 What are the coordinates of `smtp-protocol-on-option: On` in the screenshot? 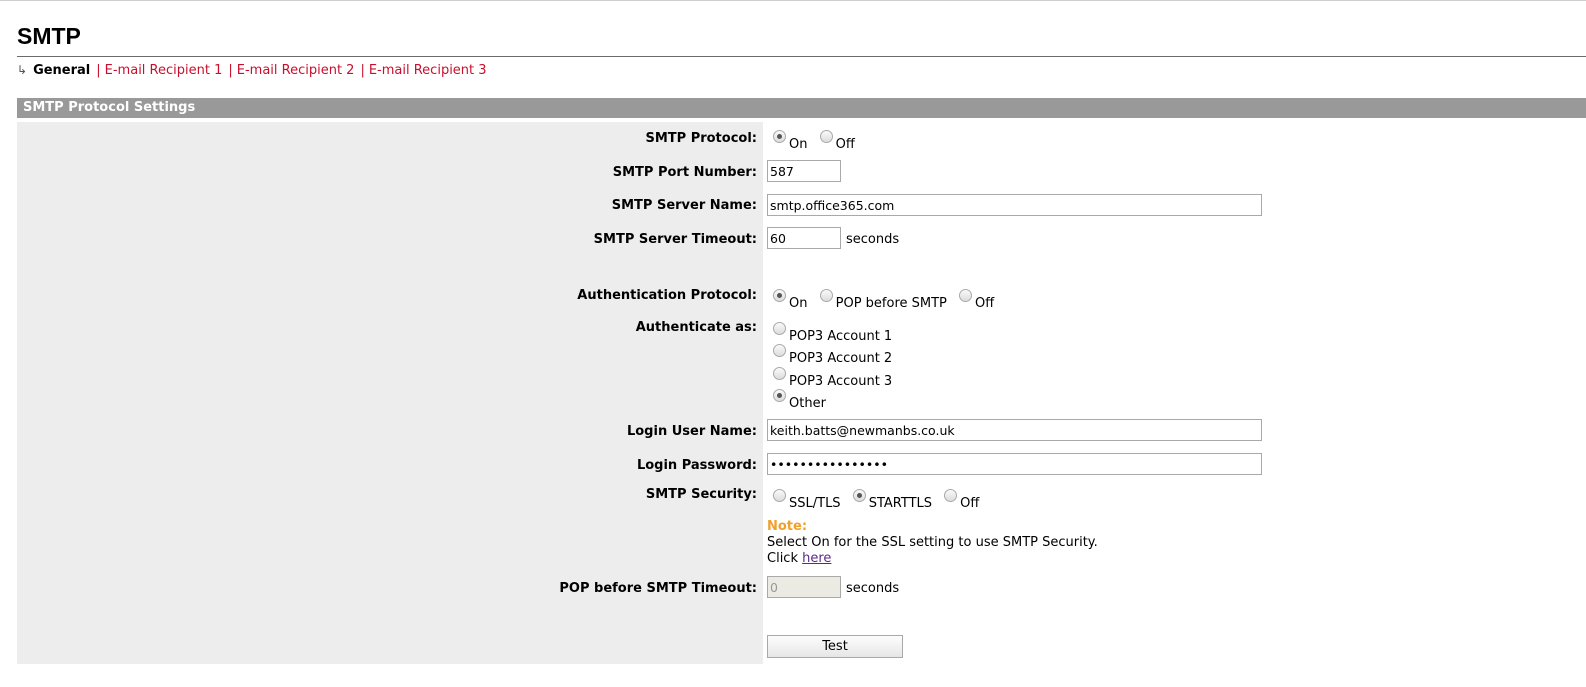 It's located at (790, 141).